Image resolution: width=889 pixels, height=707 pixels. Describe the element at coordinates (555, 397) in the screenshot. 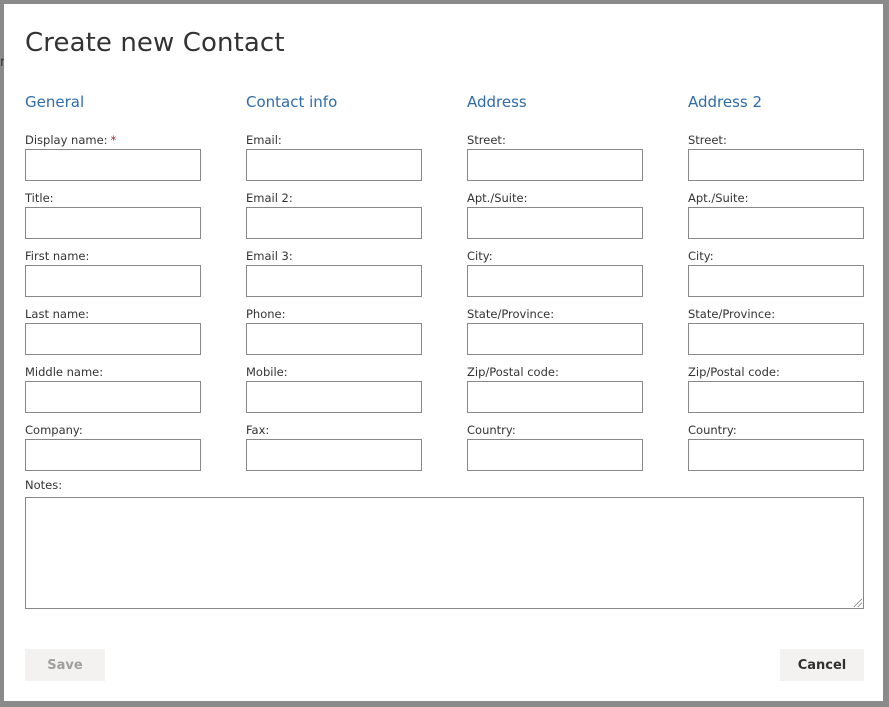

I see `zip-postal-code-input` at that location.